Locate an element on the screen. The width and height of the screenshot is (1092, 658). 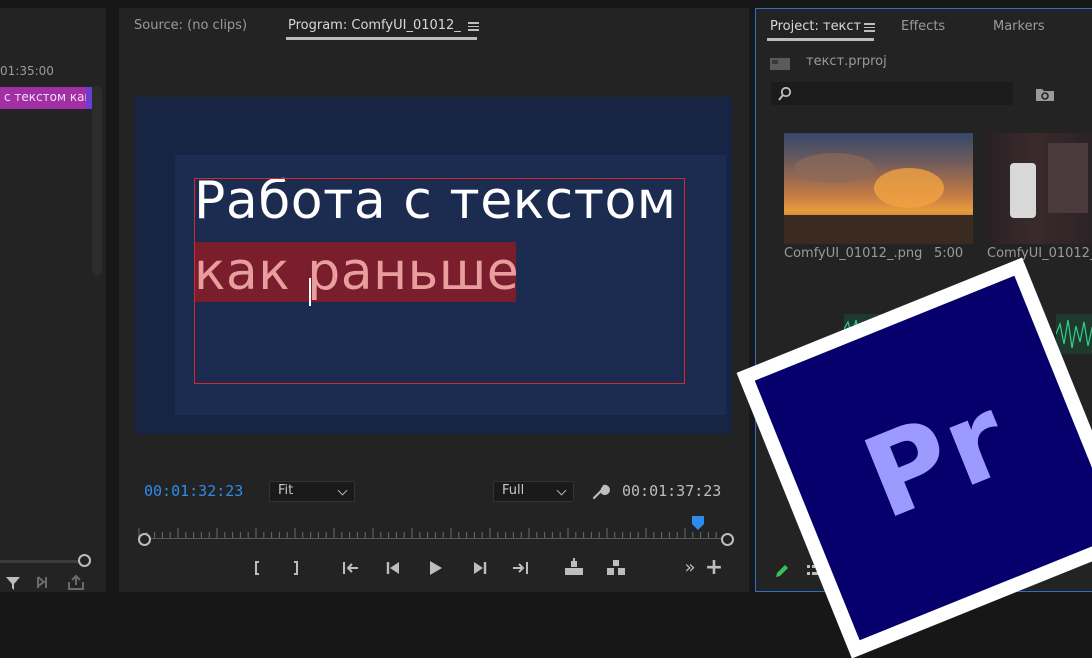
mark-out-icon is located at coordinates (296, 568).